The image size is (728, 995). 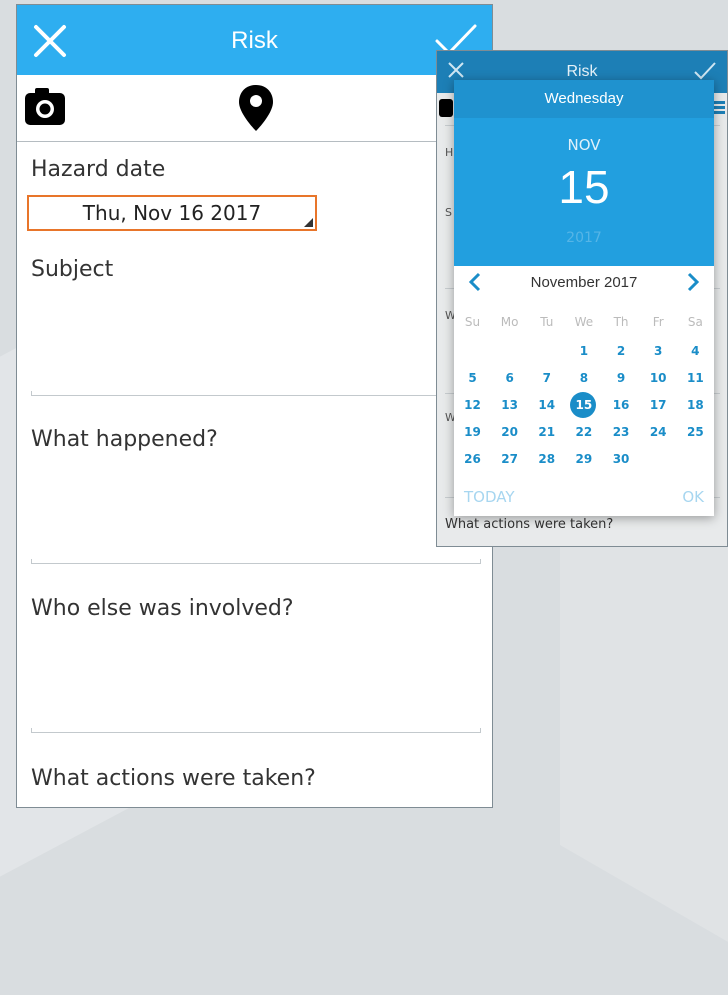 What do you see at coordinates (448, 212) in the screenshot?
I see `secondary-label-letter: S` at bounding box center [448, 212].